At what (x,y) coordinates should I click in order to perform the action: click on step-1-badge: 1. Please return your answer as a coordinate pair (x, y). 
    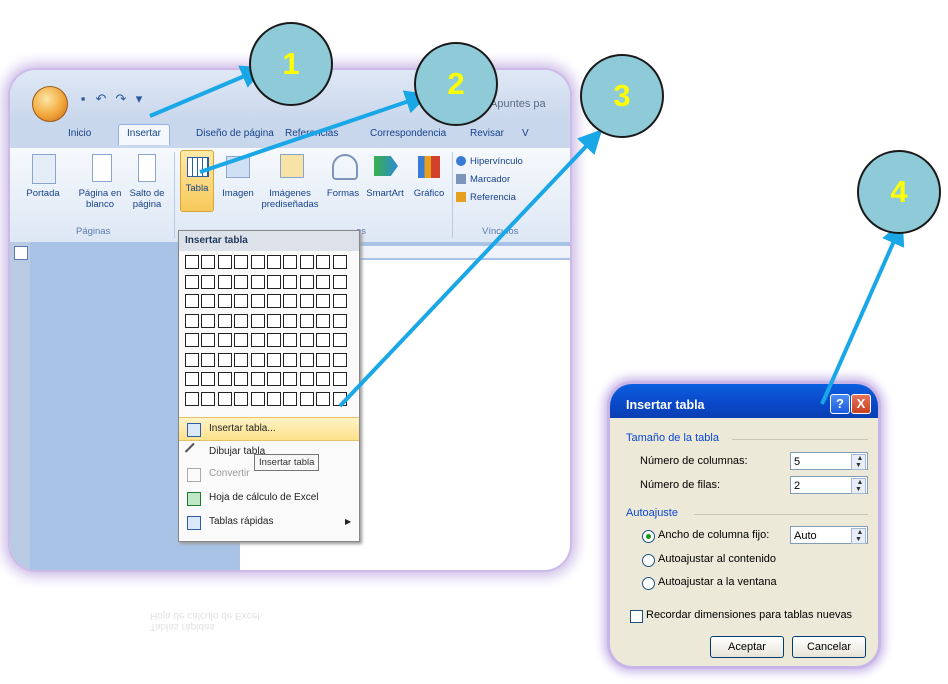
    Looking at the image, I should click on (291, 64).